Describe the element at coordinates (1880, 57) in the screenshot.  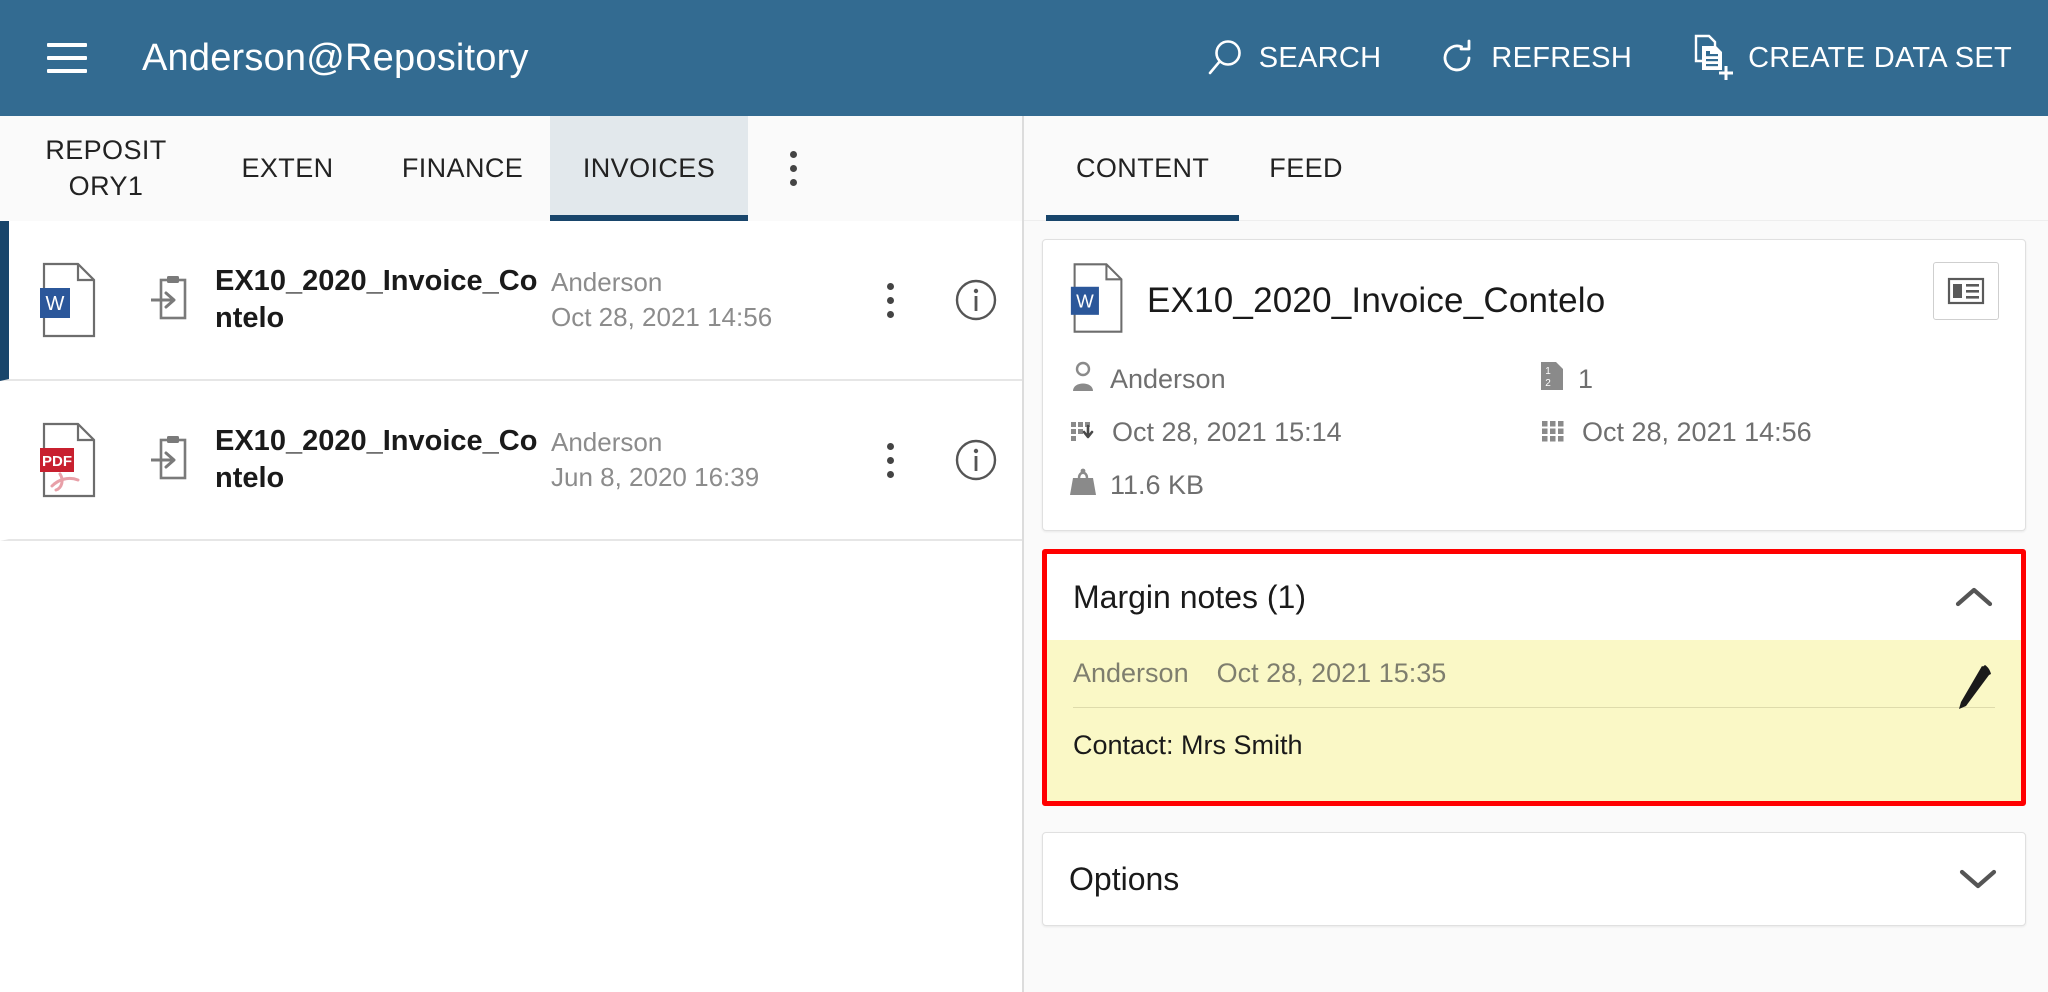
I see `create-data-set-label: CREATE DATA SET` at that location.